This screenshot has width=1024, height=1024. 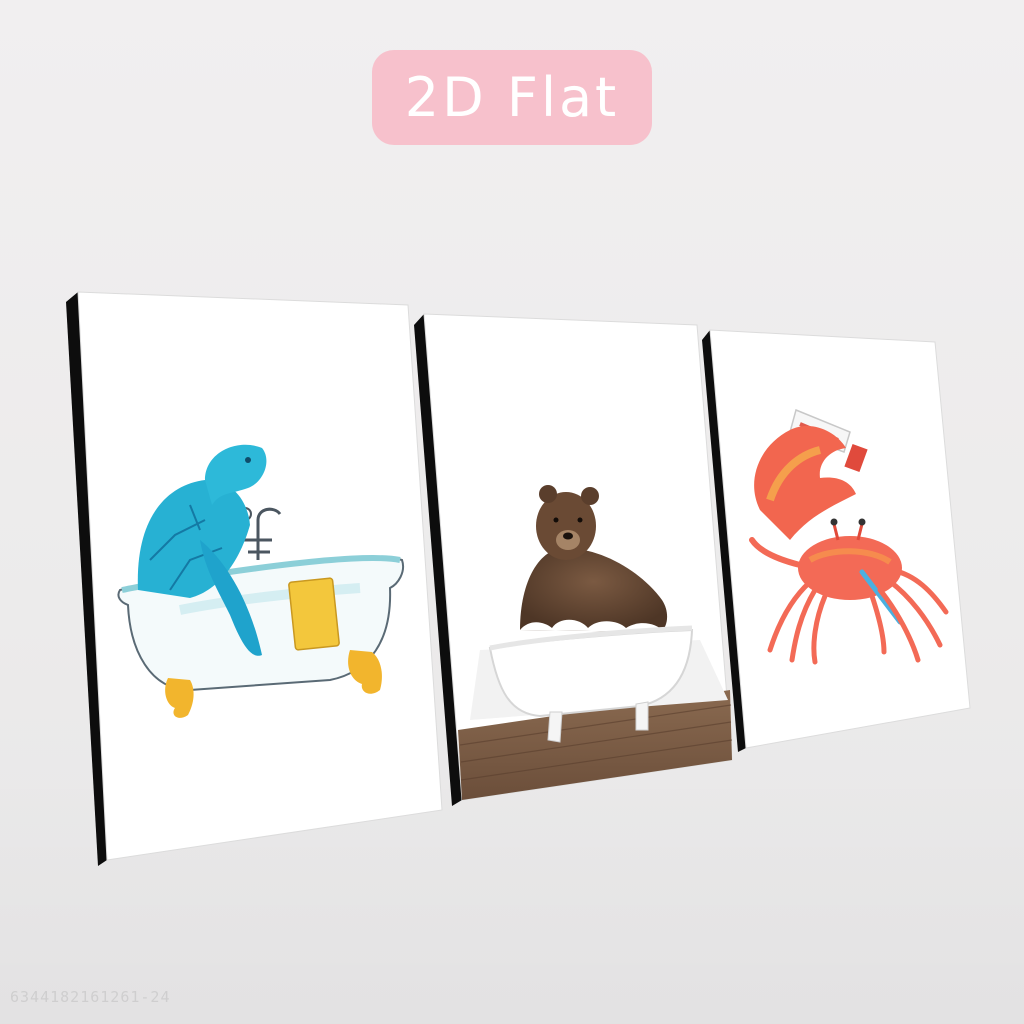 What do you see at coordinates (314, 614) in the screenshot?
I see `towel` at bounding box center [314, 614].